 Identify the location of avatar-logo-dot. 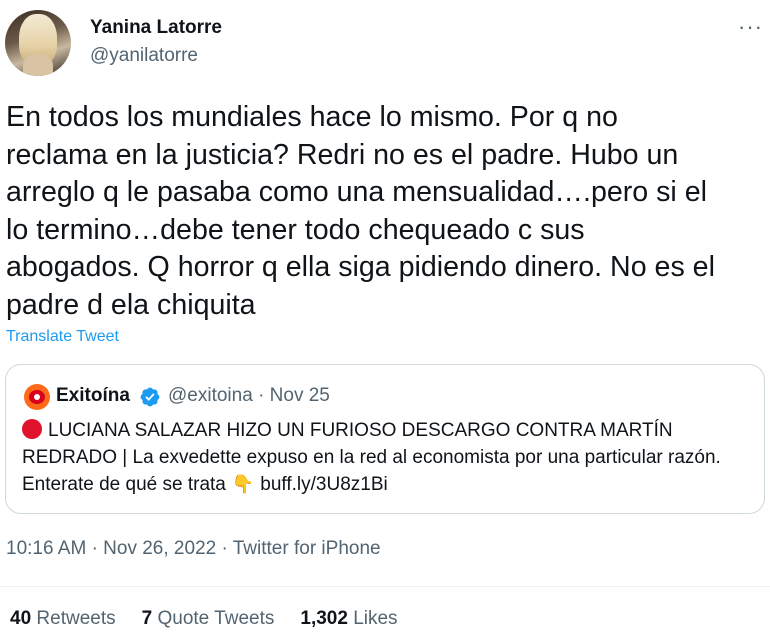
(37, 397).